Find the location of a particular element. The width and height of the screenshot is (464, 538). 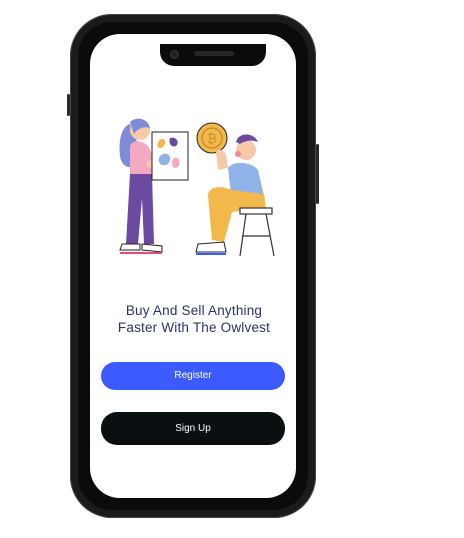

speaker-grille is located at coordinates (214, 53).